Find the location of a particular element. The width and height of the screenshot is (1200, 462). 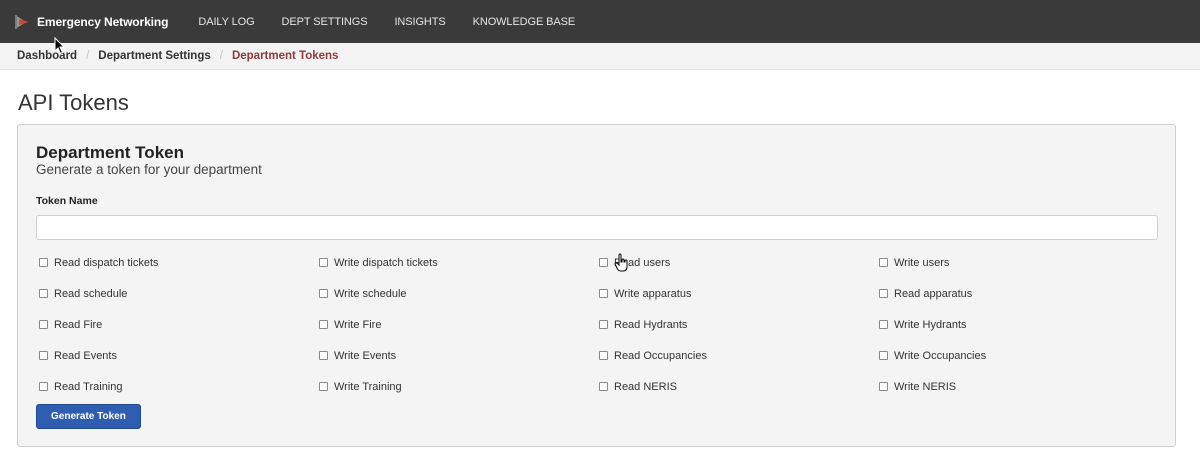

brand: Emergency Networking is located at coordinates (99, 22).